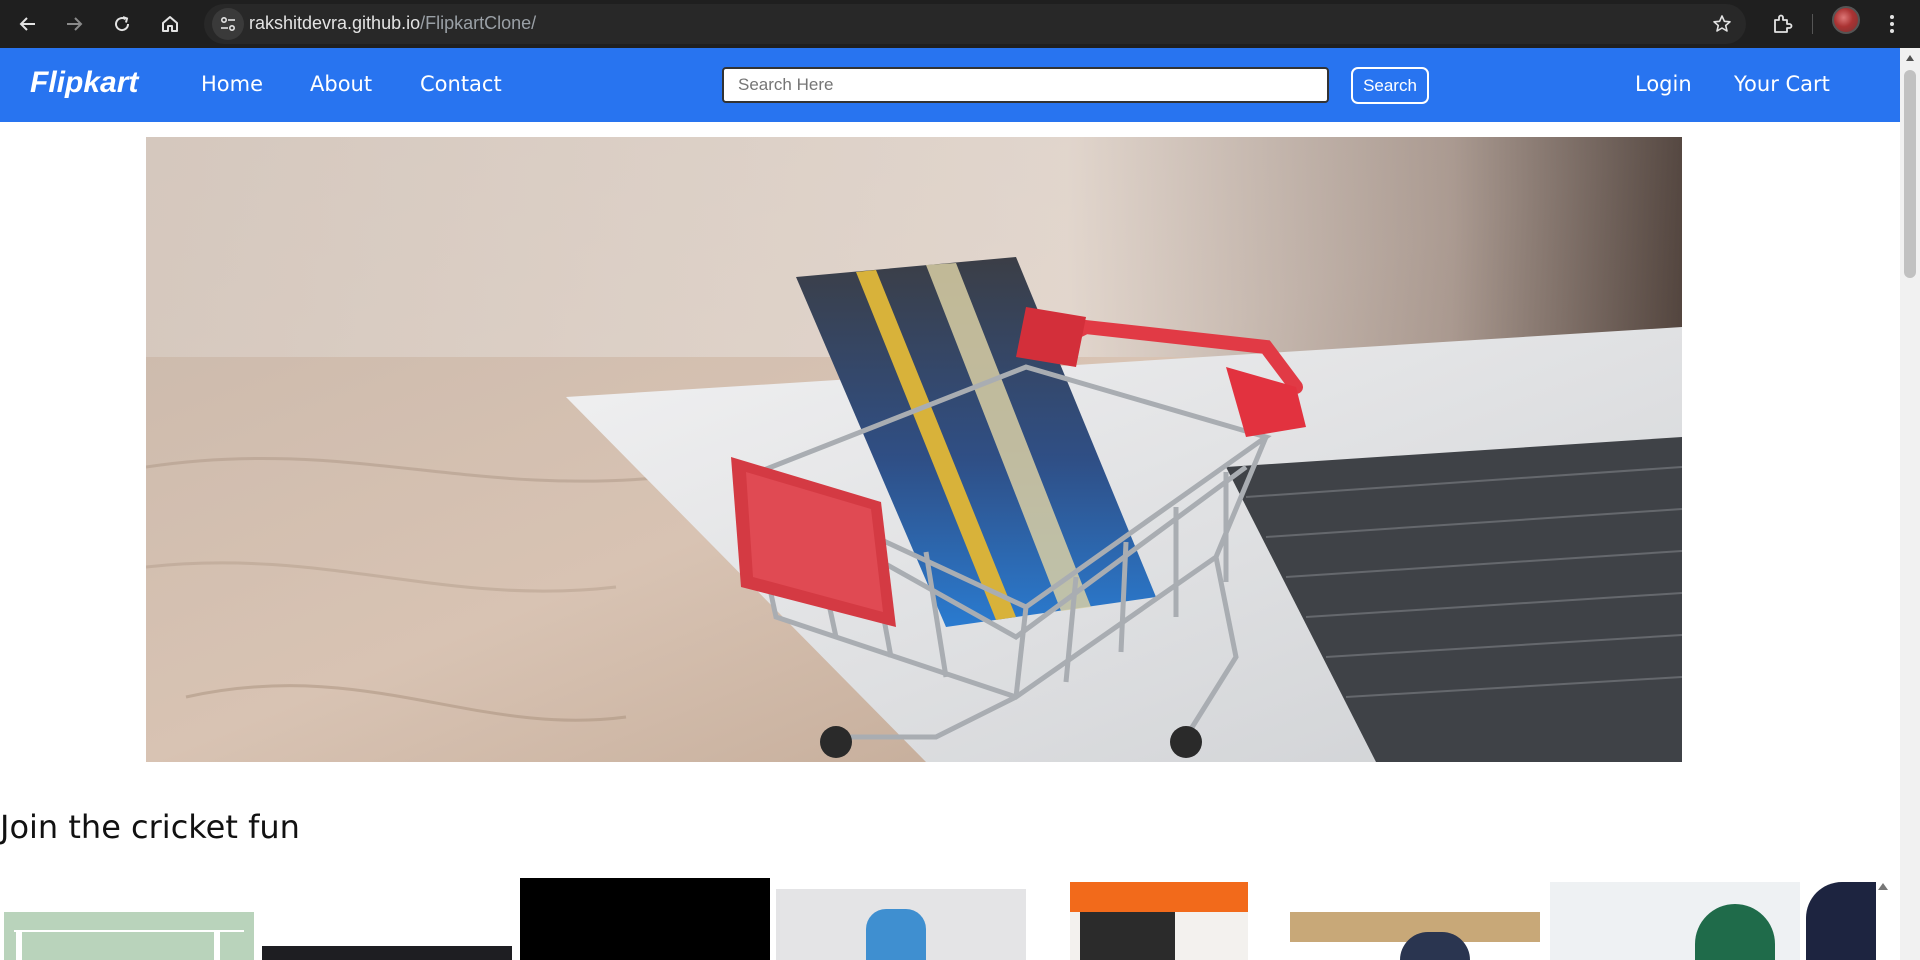  Describe the element at coordinates (170, 24) in the screenshot. I see `home-icon` at that location.